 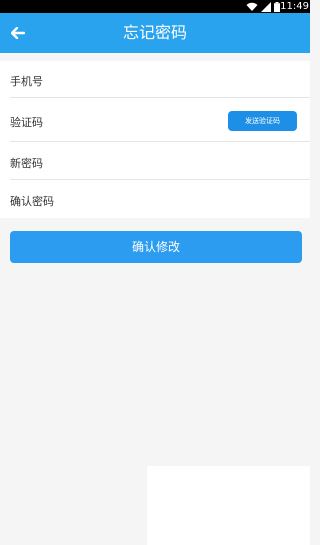 What do you see at coordinates (26, 163) in the screenshot?
I see `new-password-label: 新密码` at bounding box center [26, 163].